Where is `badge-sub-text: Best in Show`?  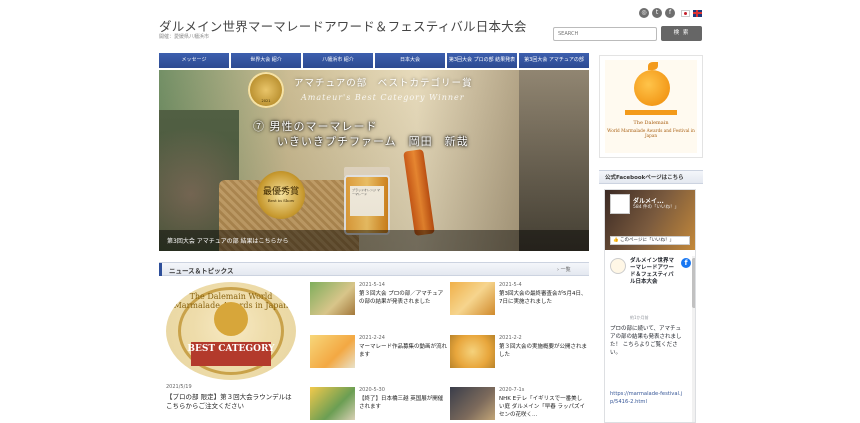
badge-sub-text: Best in Show is located at coordinates (281, 200).